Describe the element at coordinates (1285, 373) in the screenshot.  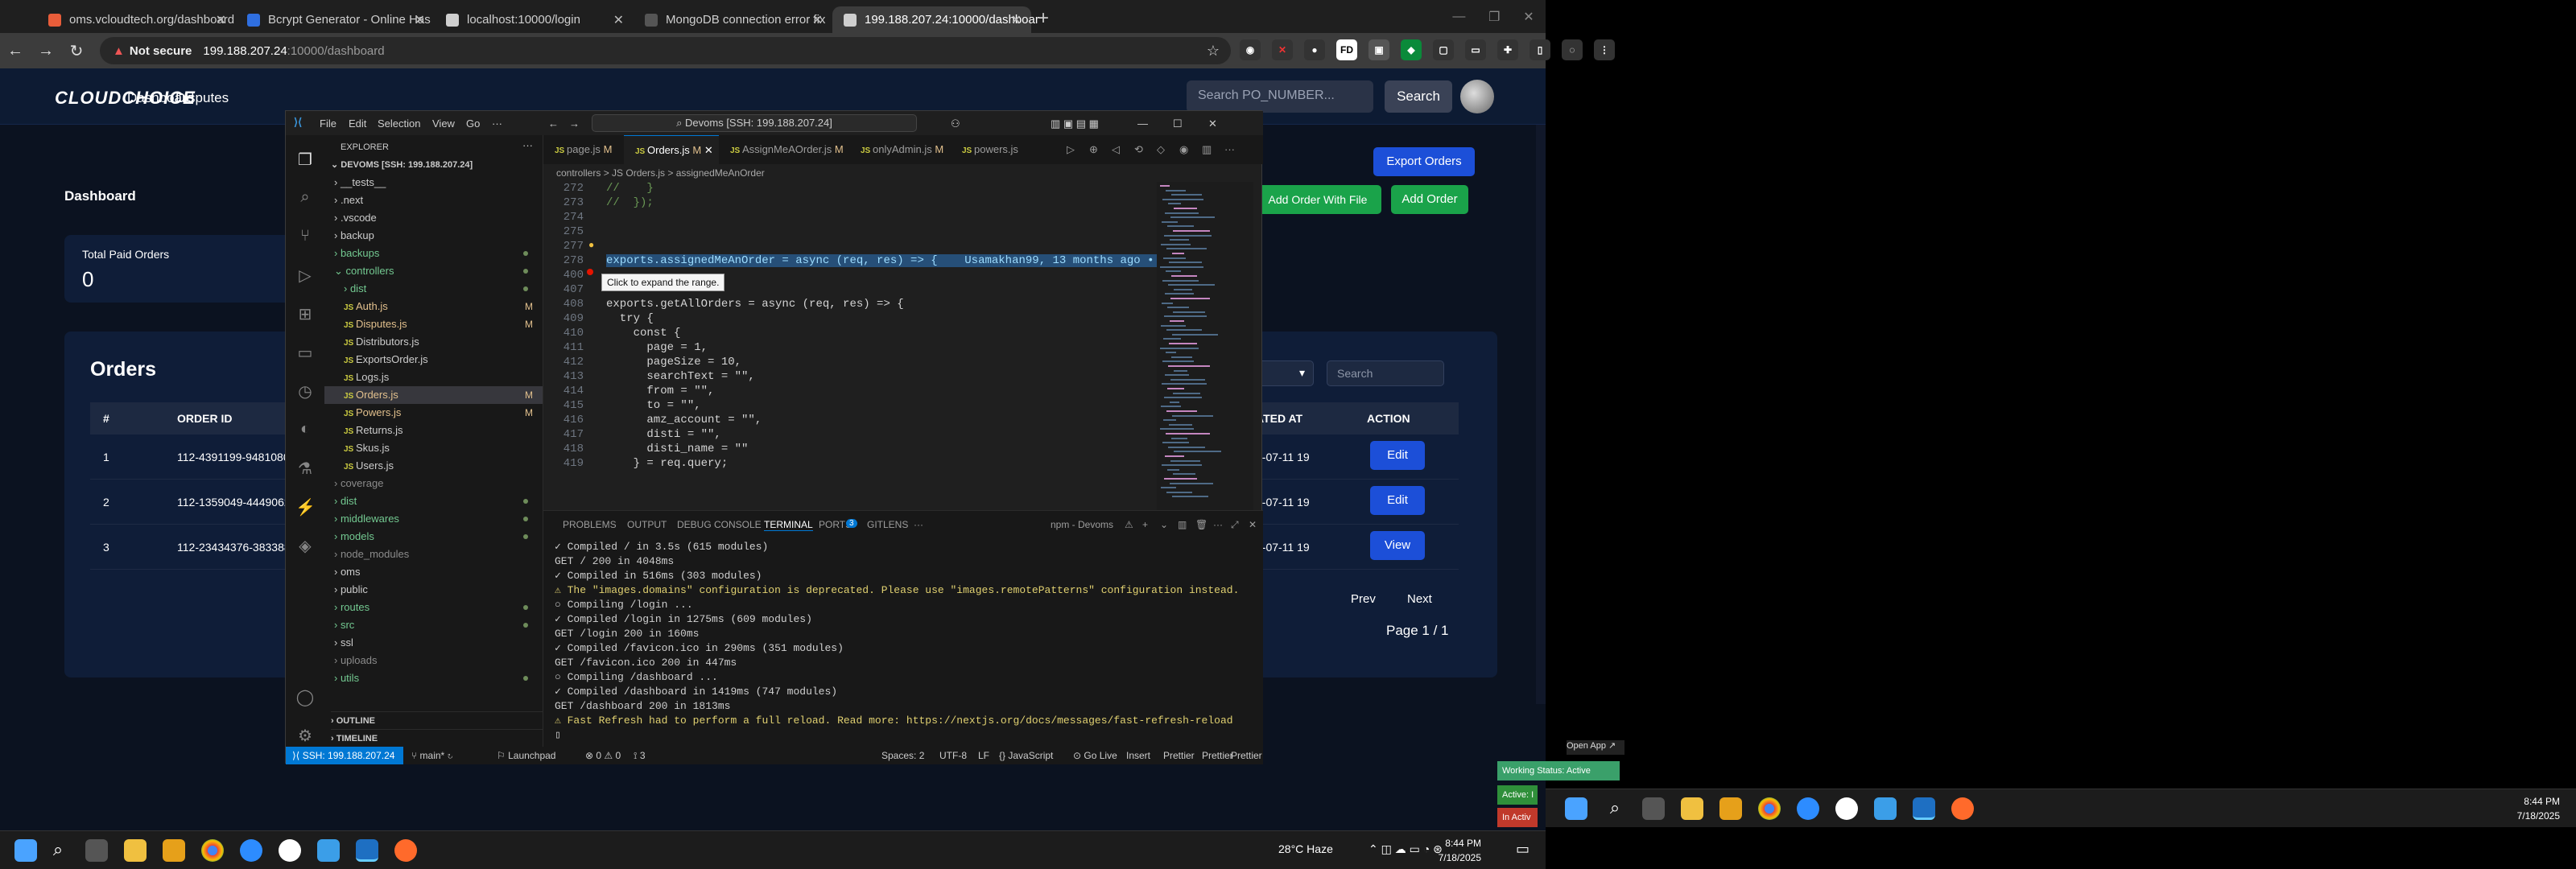
I see `filter-select: ▾` at that location.